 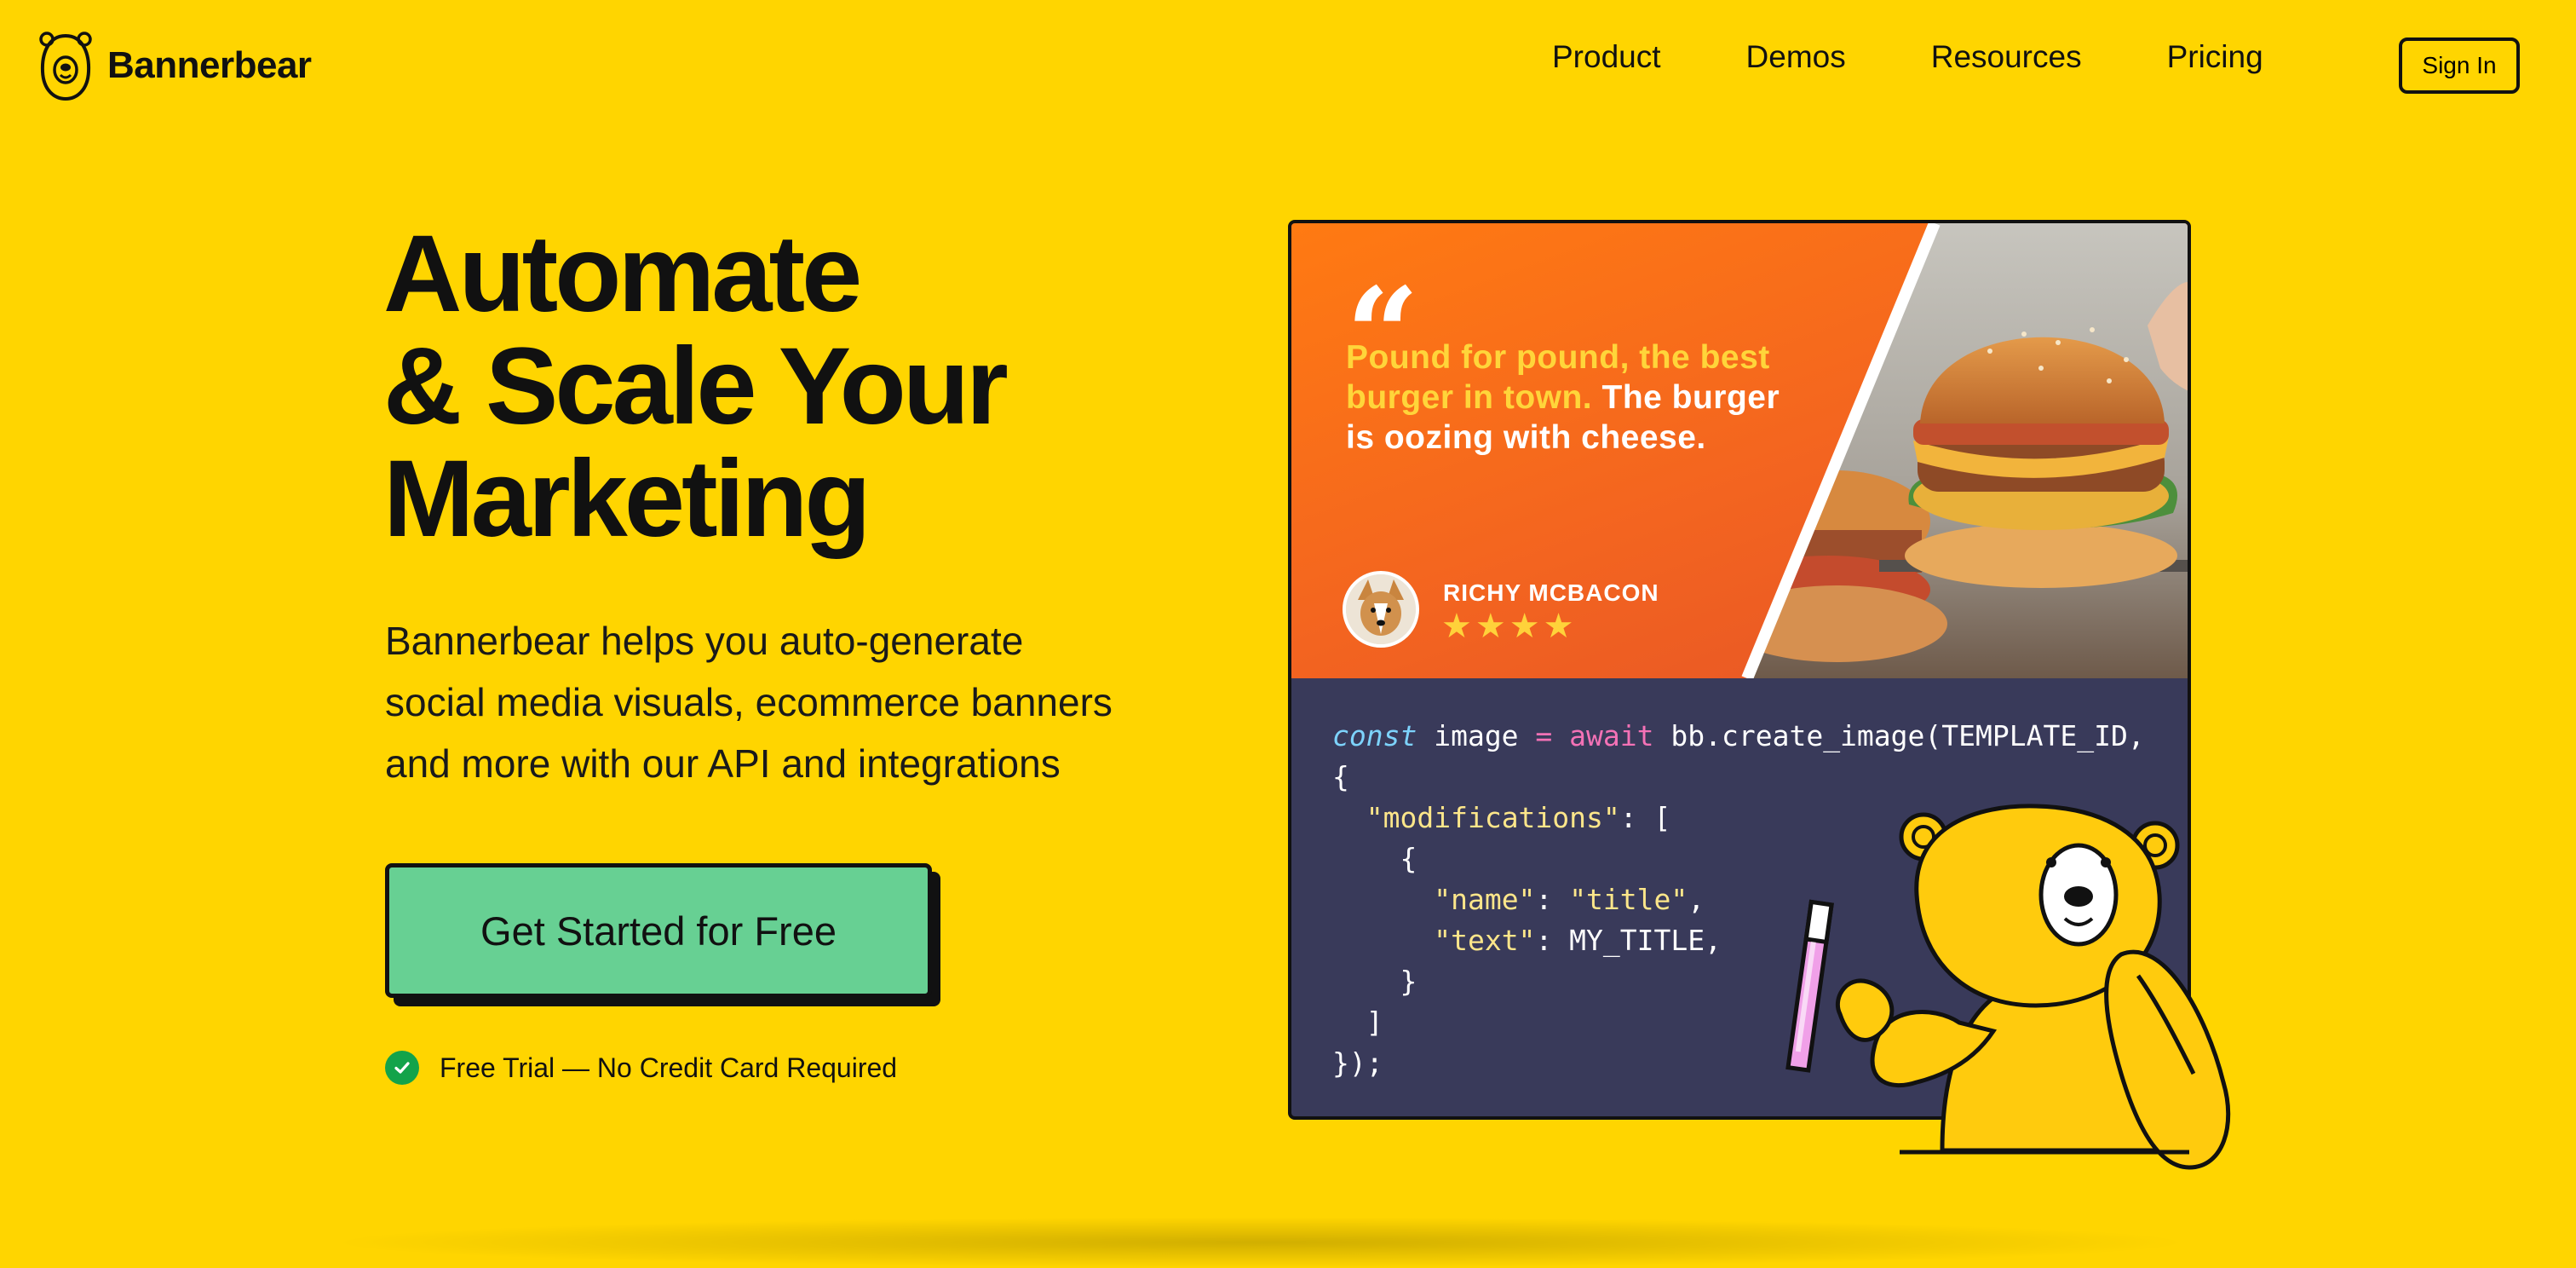 I want to click on code-line: "modifications": [, so click(x=1501, y=817).